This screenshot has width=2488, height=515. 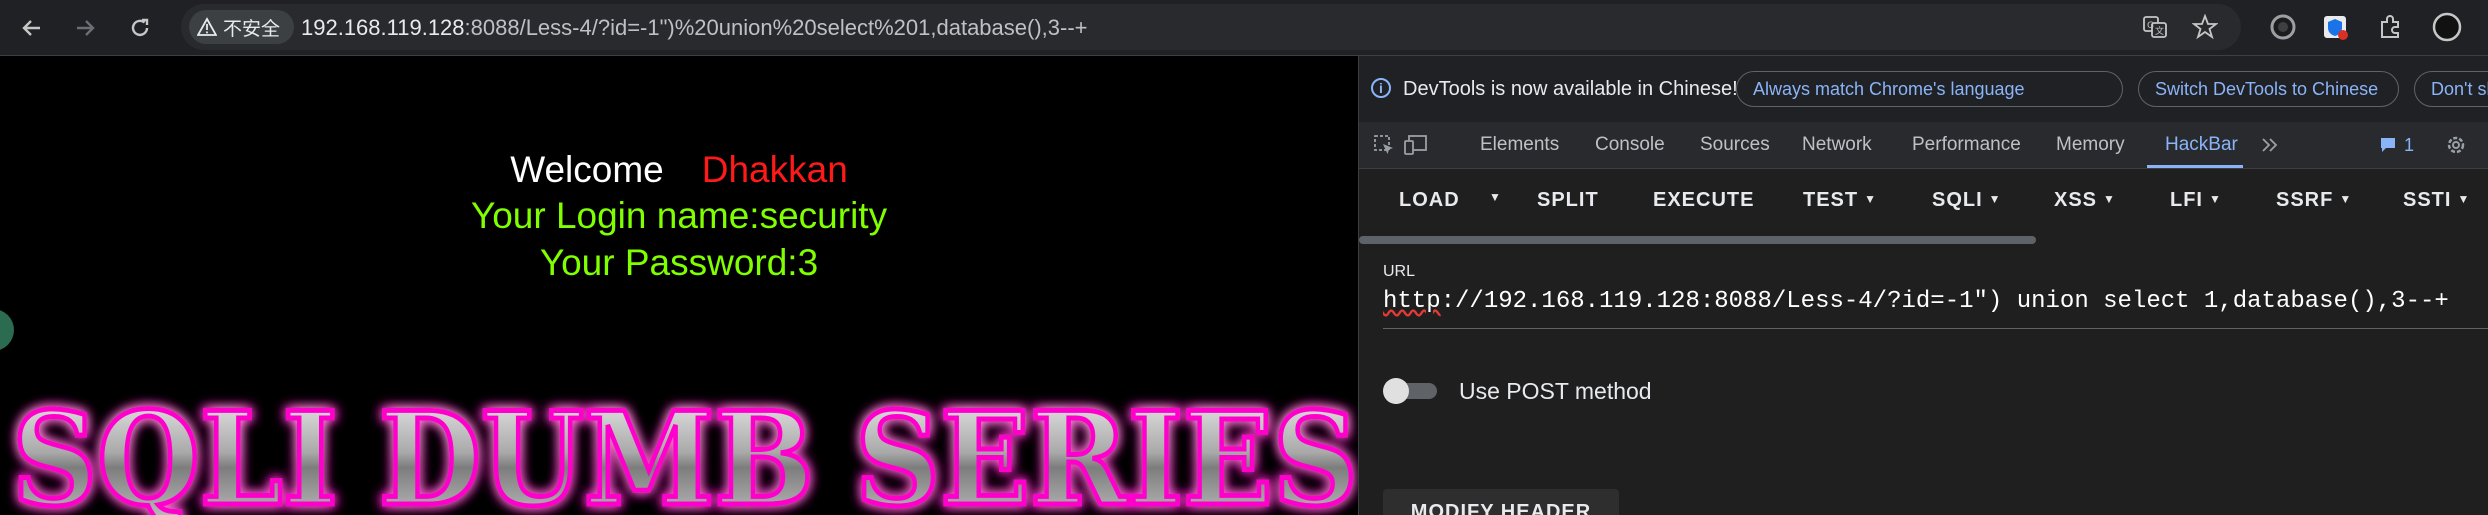 What do you see at coordinates (2195, 166) in the screenshot?
I see `active-tab-indicator` at bounding box center [2195, 166].